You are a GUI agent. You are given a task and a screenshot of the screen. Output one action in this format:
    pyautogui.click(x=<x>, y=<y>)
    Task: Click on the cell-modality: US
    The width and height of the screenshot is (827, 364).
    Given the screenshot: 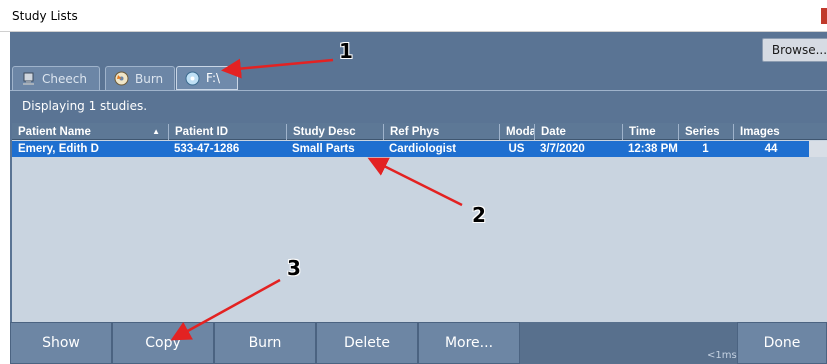 What is the action you would take?
    pyautogui.click(x=516, y=149)
    